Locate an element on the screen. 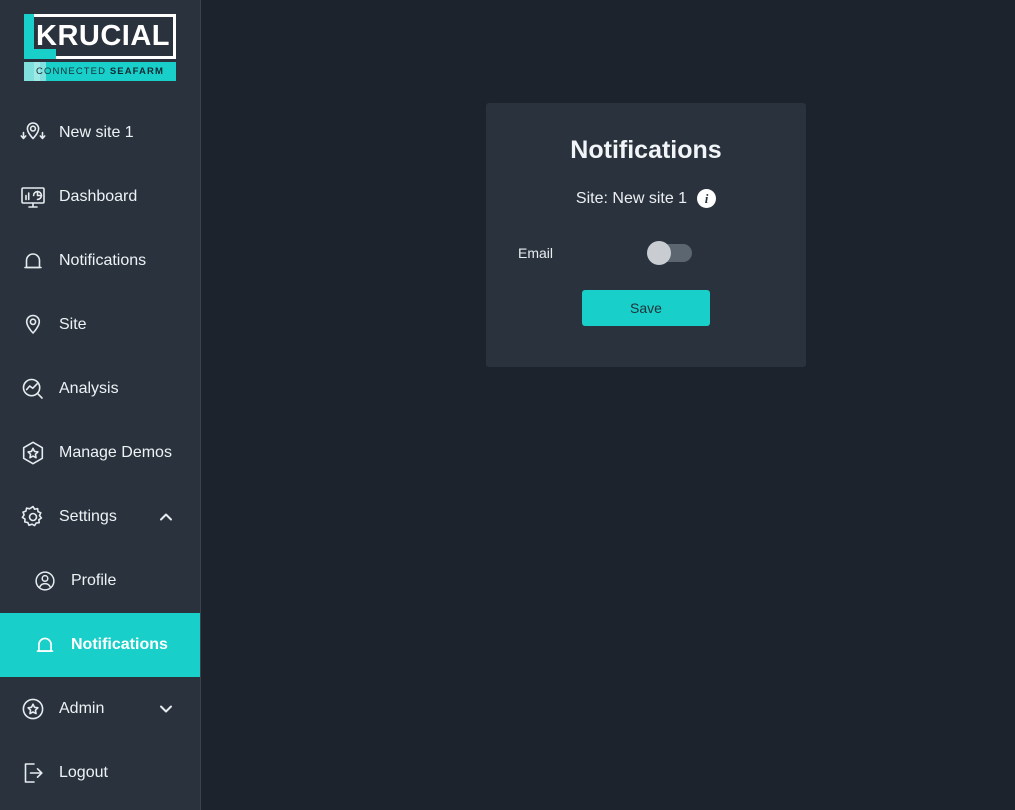 Image resolution: width=1015 pixels, height=810 pixels. chevron-up-icon is located at coordinates (166, 517).